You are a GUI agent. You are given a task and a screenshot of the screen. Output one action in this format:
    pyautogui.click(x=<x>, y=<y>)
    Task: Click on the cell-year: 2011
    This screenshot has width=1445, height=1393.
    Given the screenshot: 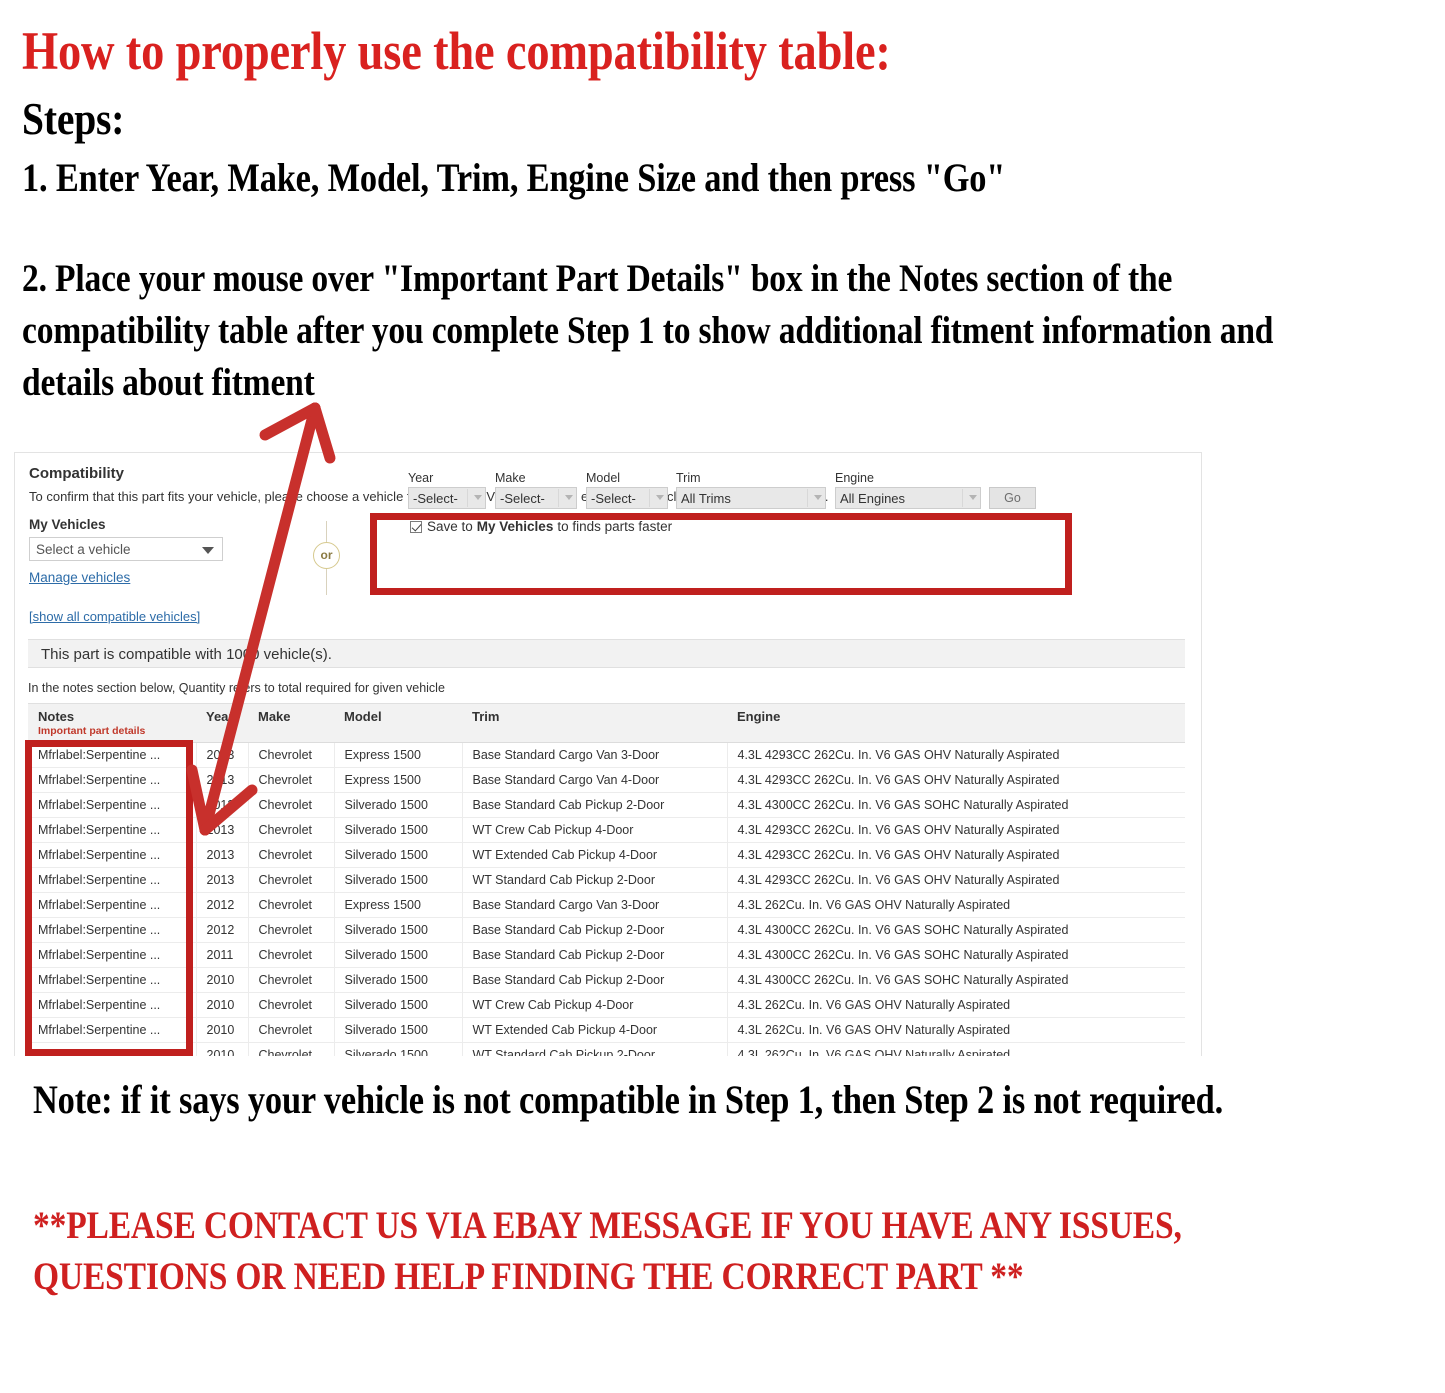 What is the action you would take?
    pyautogui.click(x=222, y=955)
    